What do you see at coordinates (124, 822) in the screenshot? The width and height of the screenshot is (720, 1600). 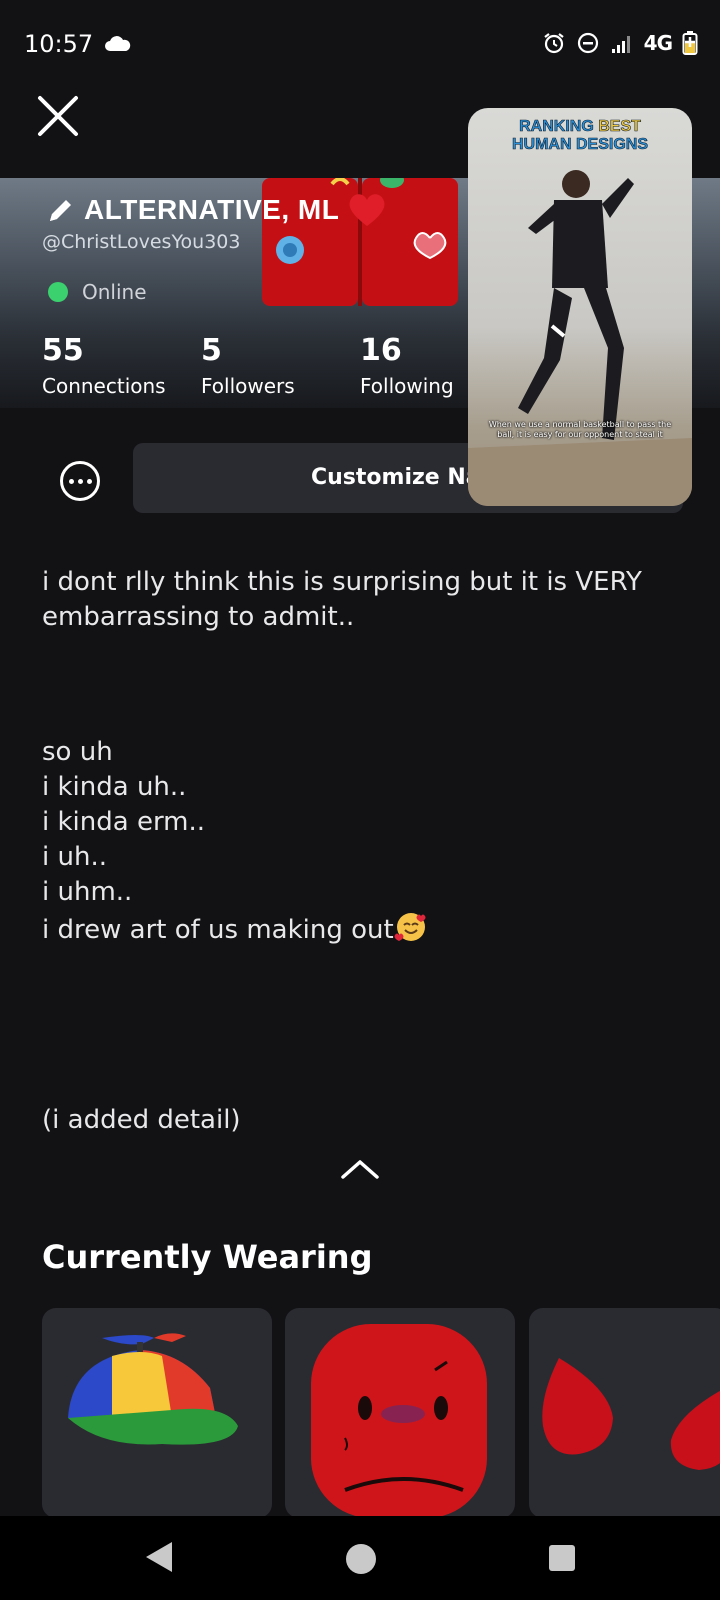 I see `bio-line: i kinda erm..` at bounding box center [124, 822].